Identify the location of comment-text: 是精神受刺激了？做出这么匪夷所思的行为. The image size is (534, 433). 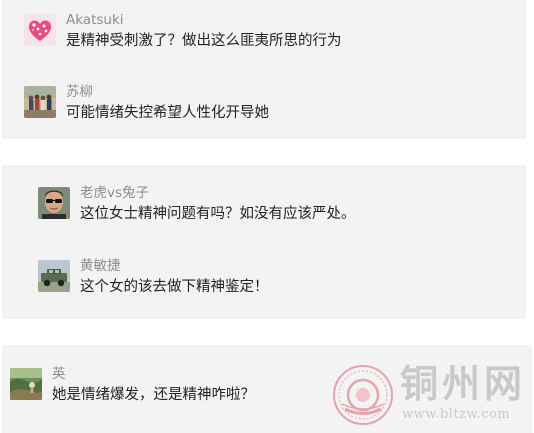
(204, 41).